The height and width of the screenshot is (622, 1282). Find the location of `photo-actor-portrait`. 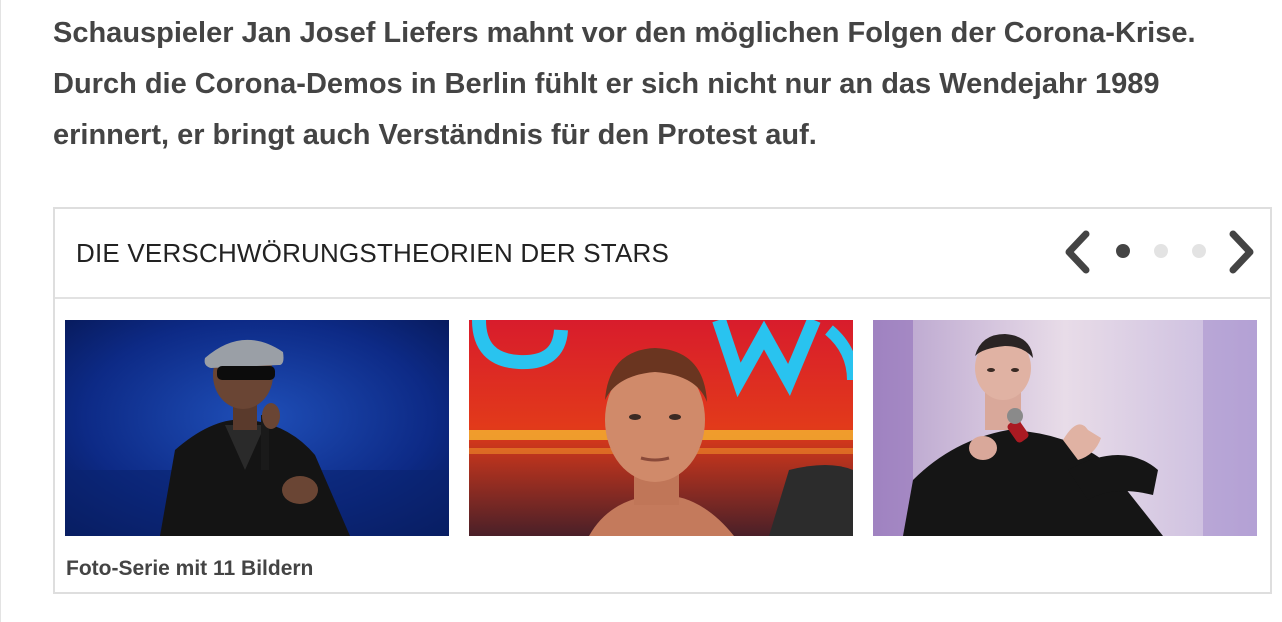

photo-actor-portrait is located at coordinates (661, 428).